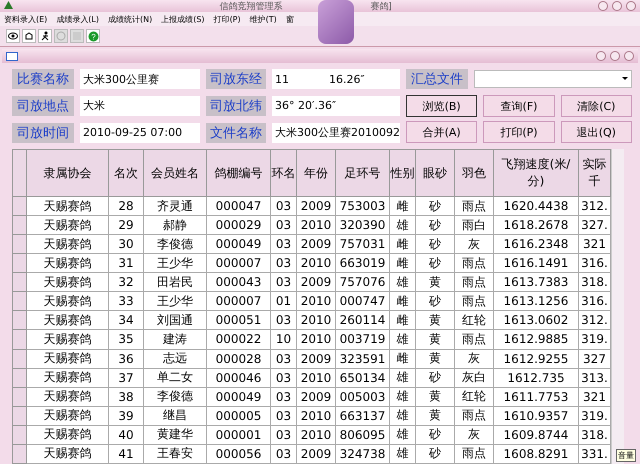 Image resolution: width=640 pixels, height=464 pixels. What do you see at coordinates (8, 6) in the screenshot?
I see `tree-icon` at bounding box center [8, 6].